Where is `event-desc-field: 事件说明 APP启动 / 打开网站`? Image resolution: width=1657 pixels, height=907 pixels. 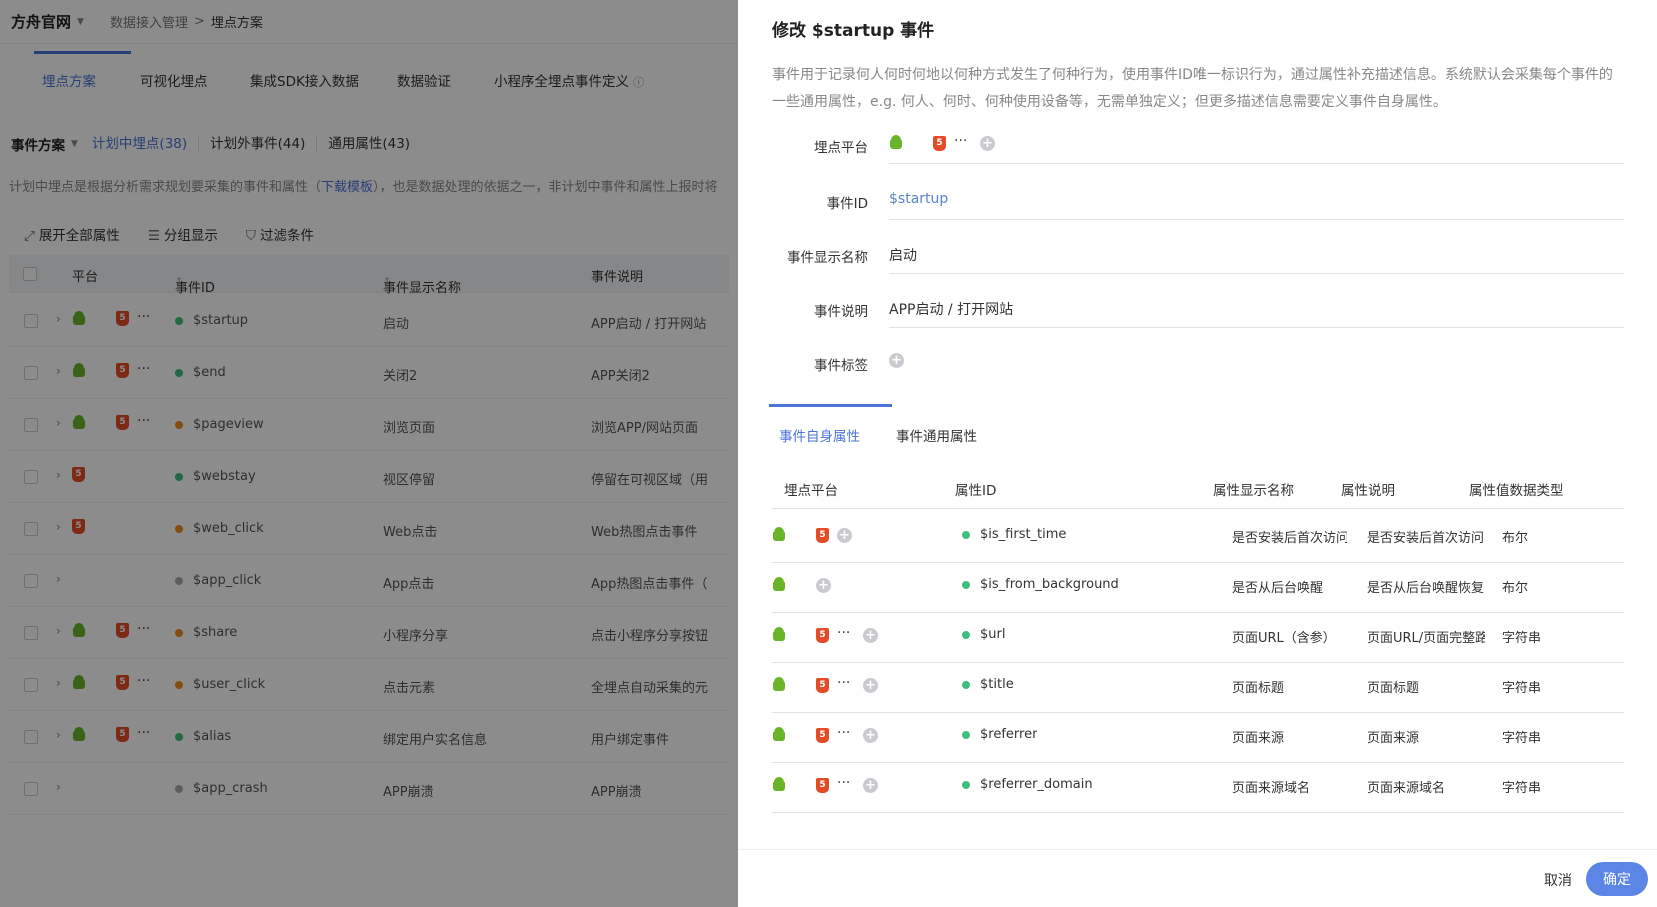
event-desc-field: 事件说明 APP启动 / 打开网站 is located at coordinates (1198, 308).